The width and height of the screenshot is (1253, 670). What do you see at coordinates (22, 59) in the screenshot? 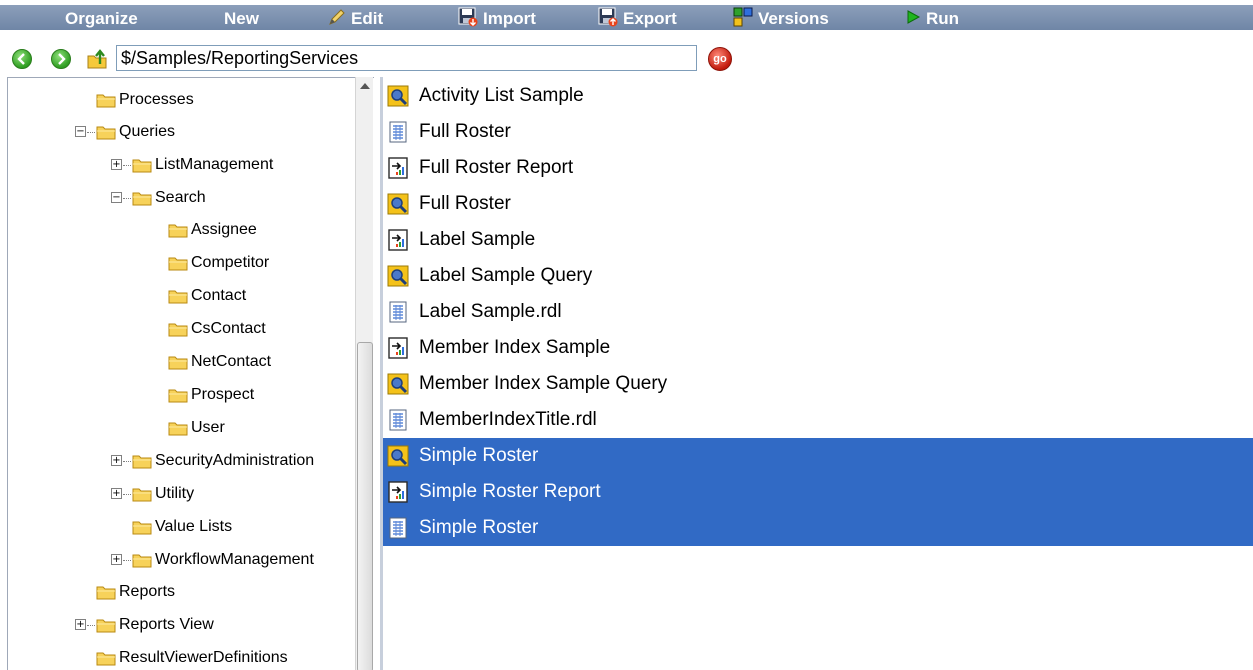
I see `back-button` at bounding box center [22, 59].